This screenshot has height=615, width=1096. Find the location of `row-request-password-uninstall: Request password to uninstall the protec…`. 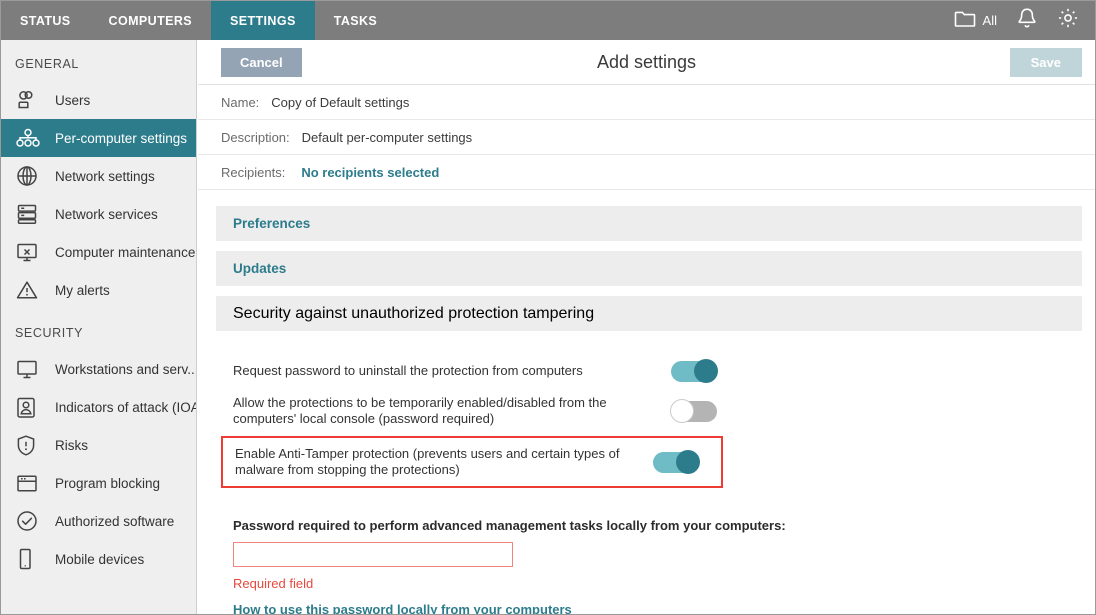

row-request-password-uninstall: Request password to uninstall the protec… is located at coordinates (649, 371).